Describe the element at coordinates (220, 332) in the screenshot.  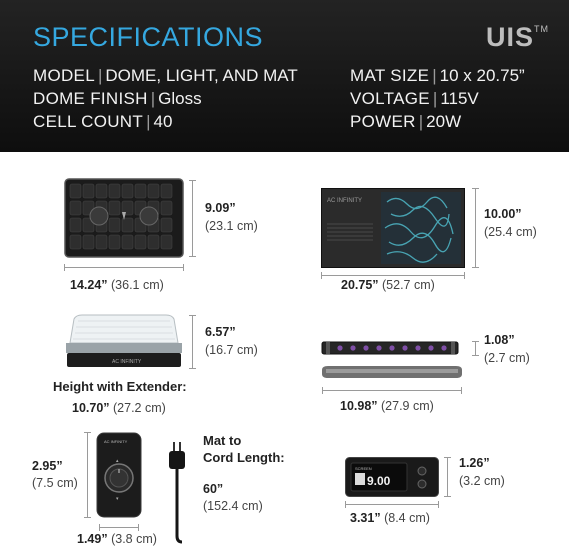
I see `dome-height-in: 6.57”` at that location.